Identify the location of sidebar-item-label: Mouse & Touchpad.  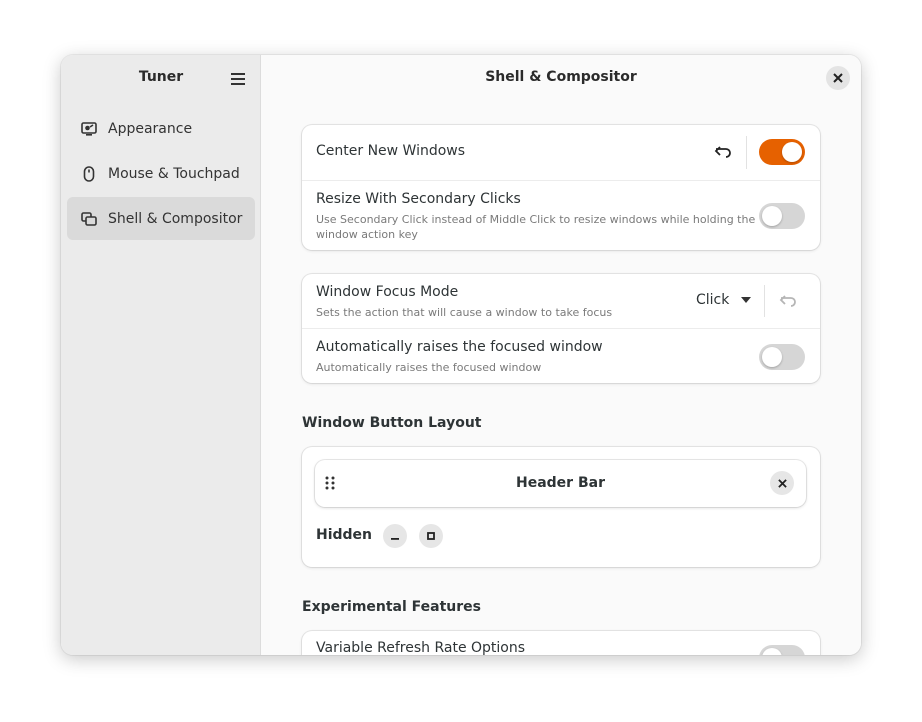
(174, 173).